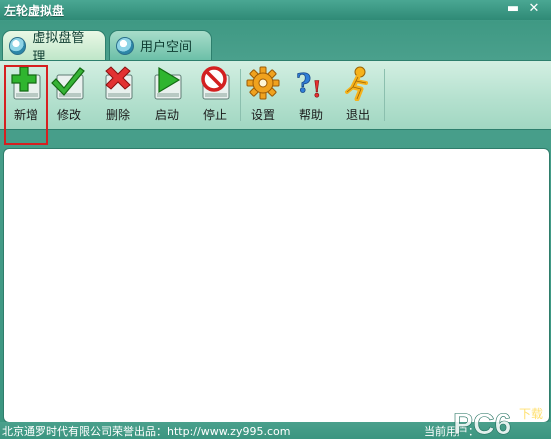 This screenshot has width=551, height=439. I want to click on exit-button: 退出, so click(358, 94).